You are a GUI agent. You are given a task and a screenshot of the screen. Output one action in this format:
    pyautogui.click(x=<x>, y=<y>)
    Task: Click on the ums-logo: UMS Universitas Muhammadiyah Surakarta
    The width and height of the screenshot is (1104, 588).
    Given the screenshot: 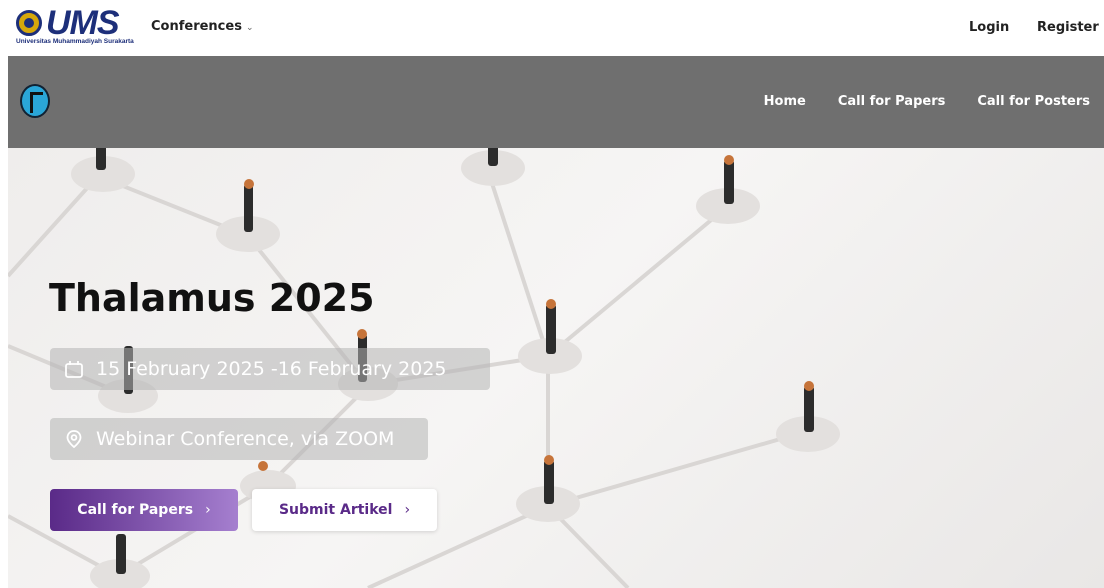 What is the action you would take?
    pyautogui.click(x=75, y=26)
    